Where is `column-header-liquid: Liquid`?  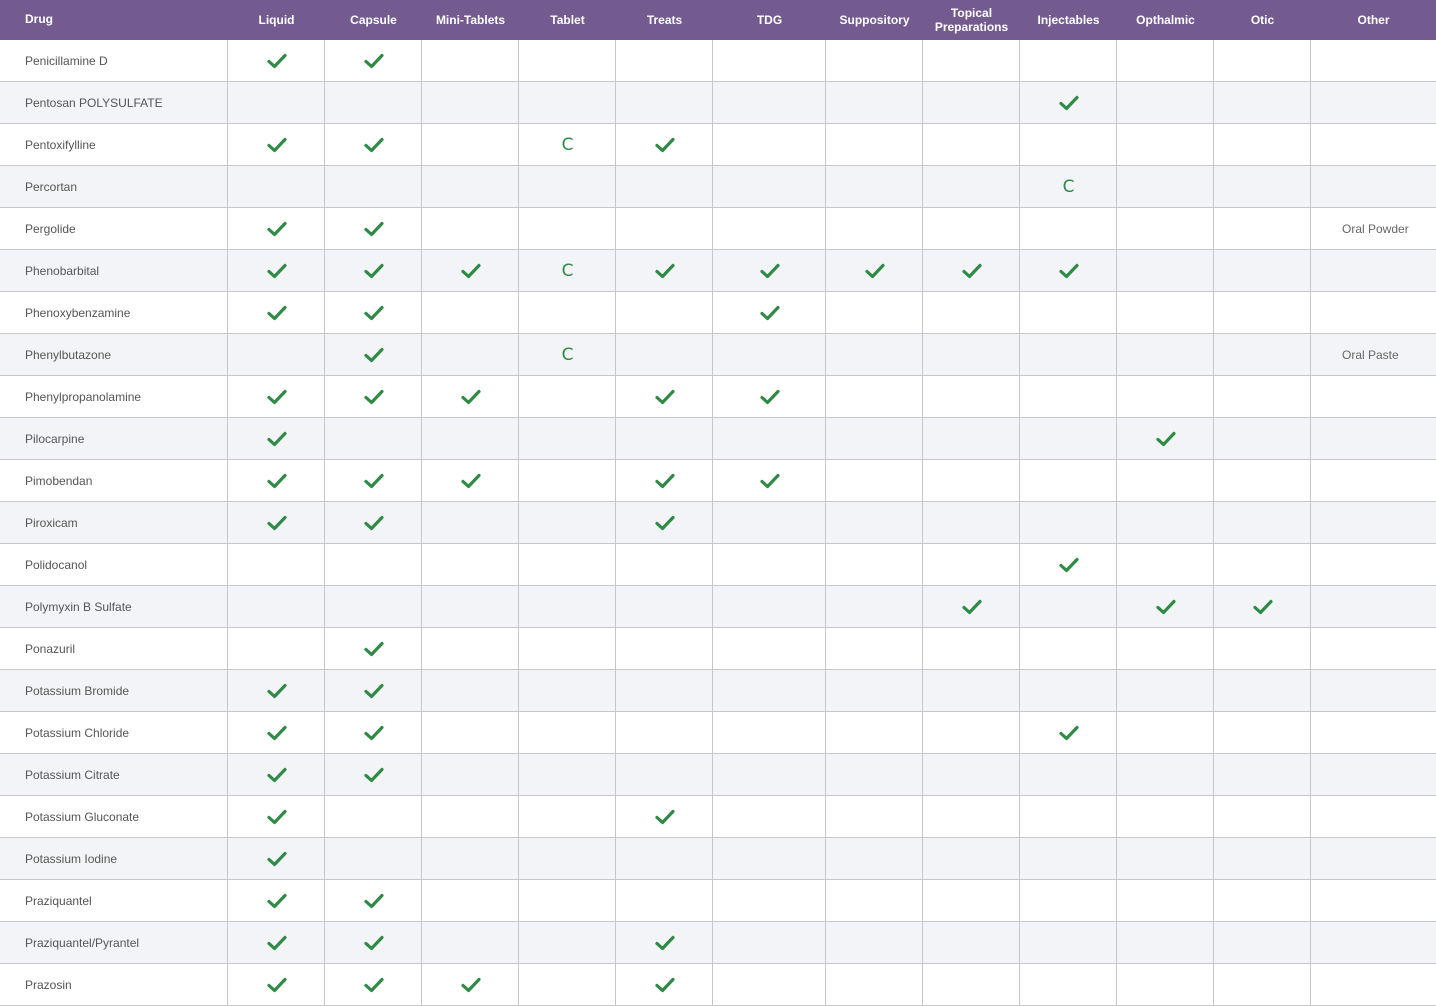 column-header-liquid: Liquid is located at coordinates (276, 20).